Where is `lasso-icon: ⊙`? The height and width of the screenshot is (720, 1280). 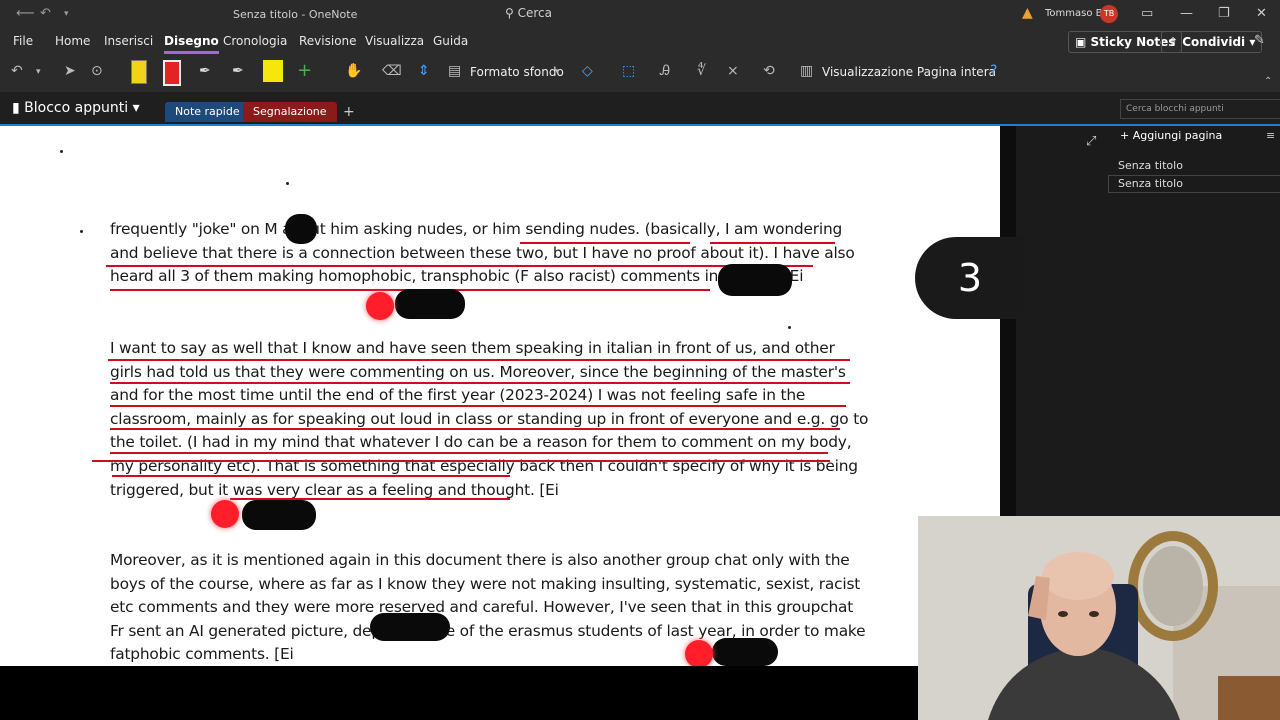 lasso-icon: ⊙ is located at coordinates (97, 71).